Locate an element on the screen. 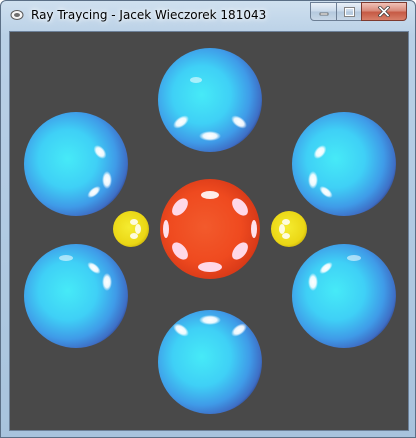 The height and width of the screenshot is (438, 416). blue-sphere-lower-left is located at coordinates (76, 296).